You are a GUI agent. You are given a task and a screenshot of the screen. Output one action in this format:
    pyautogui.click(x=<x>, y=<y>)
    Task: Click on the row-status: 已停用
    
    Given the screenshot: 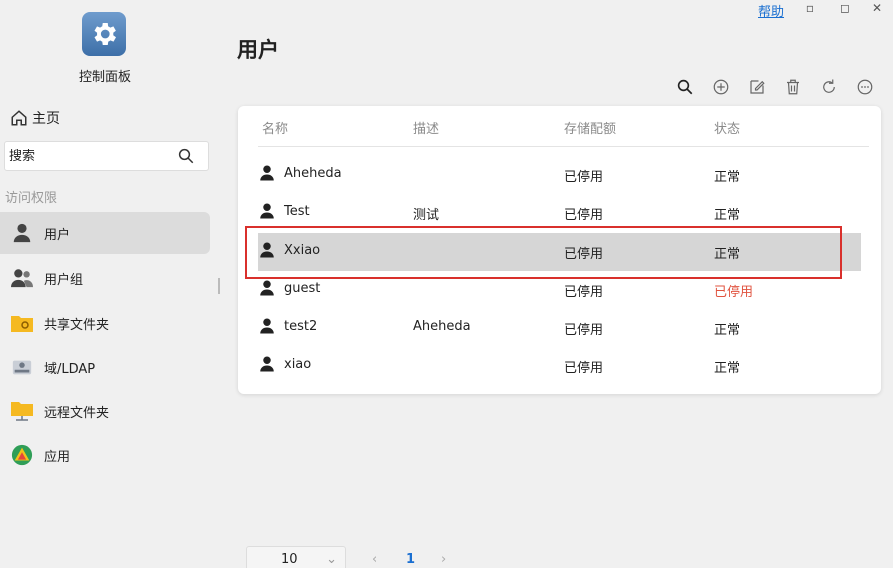 What is the action you would take?
    pyautogui.click(x=734, y=292)
    